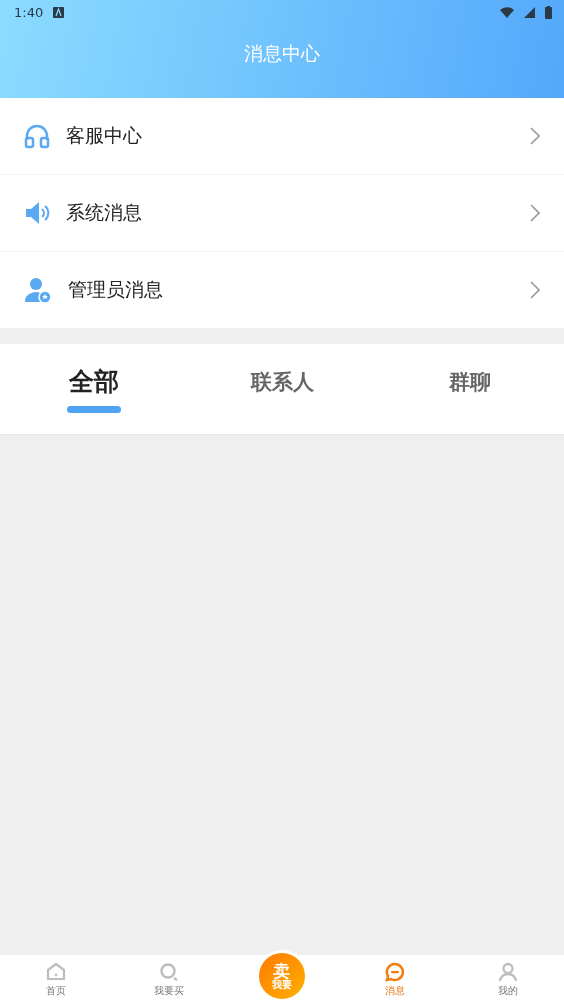 The width and height of the screenshot is (564, 1004). I want to click on menu-label: 客服中心, so click(104, 135).